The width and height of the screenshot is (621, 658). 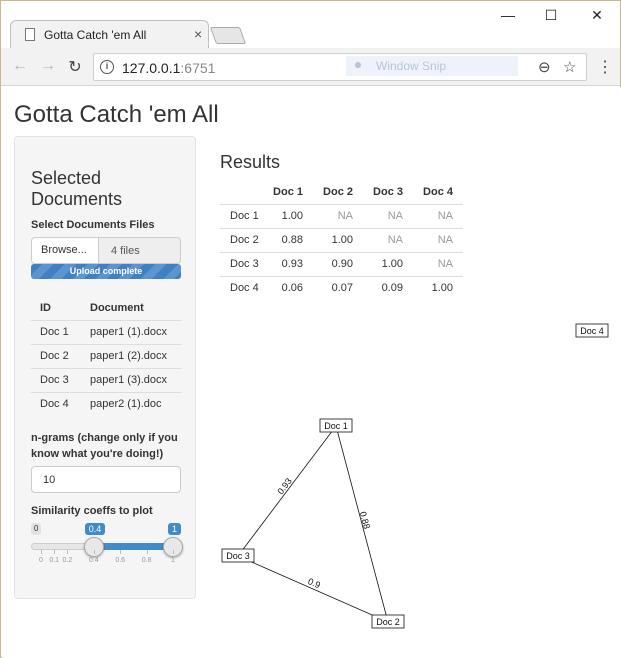 What do you see at coordinates (173, 560) in the screenshot?
I see `slider-tick-label: 1` at bounding box center [173, 560].